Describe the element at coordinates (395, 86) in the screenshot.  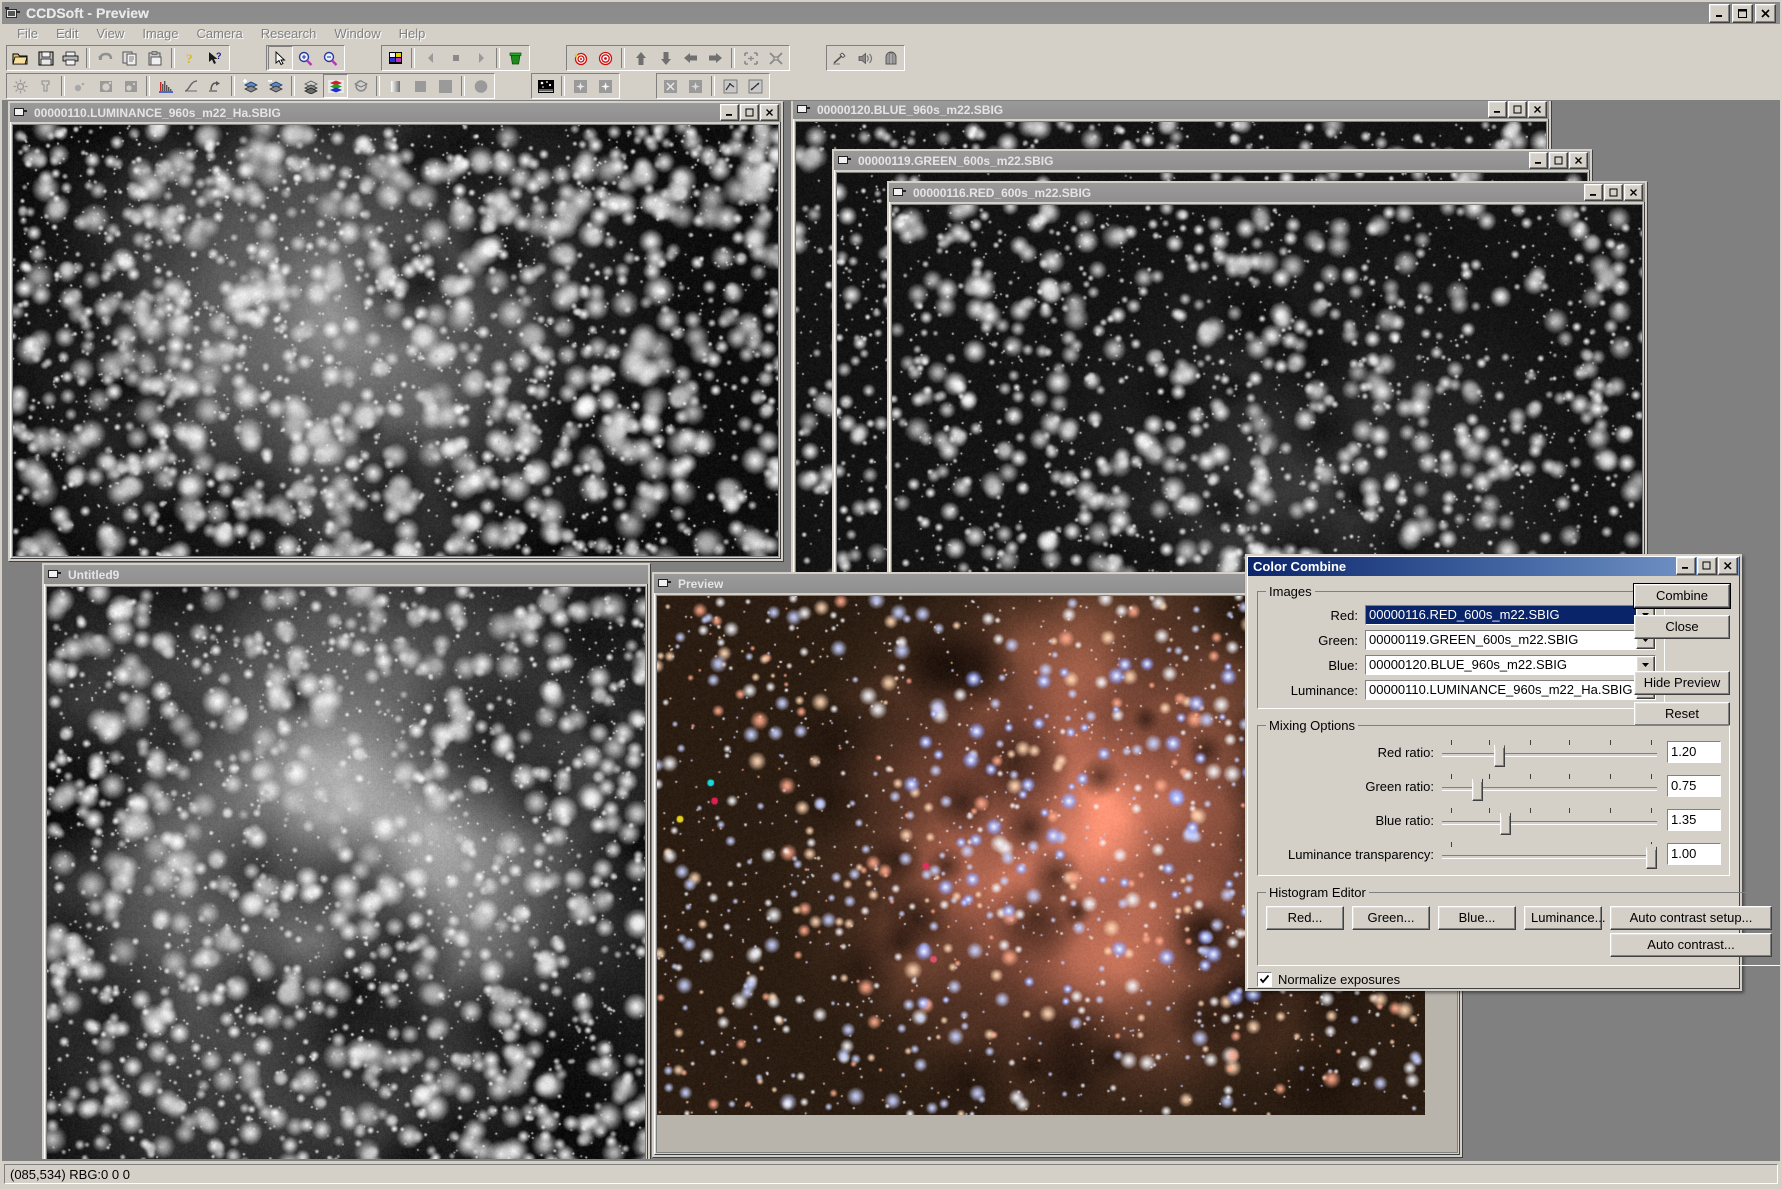
I see `gradient-bar-icon` at that location.